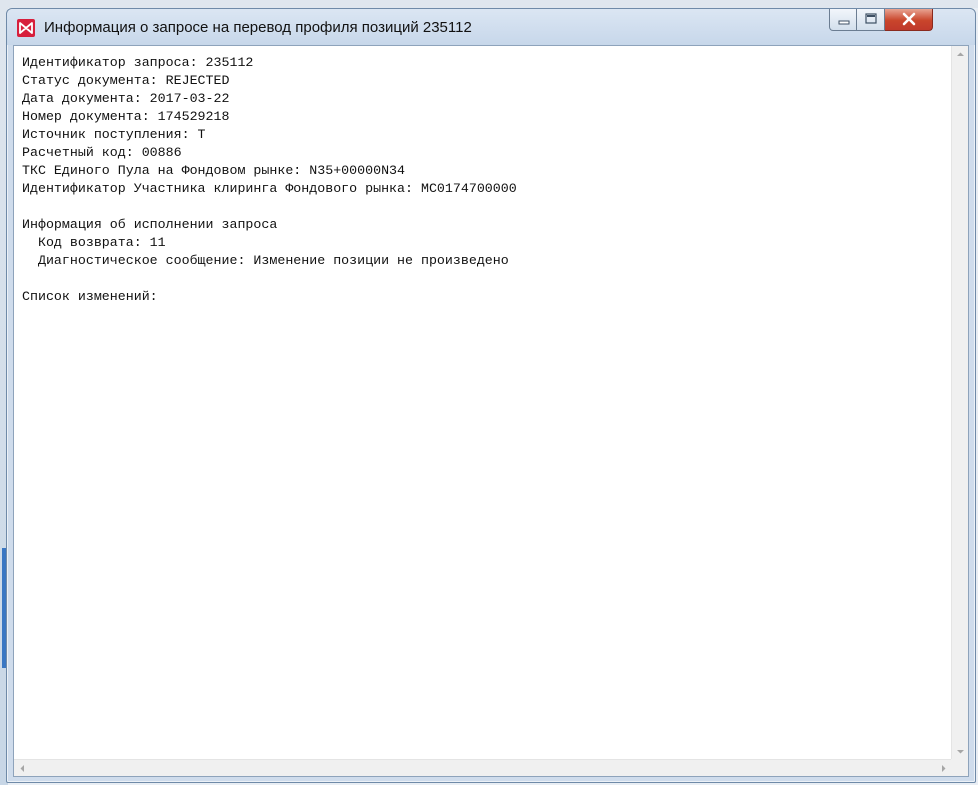  What do you see at coordinates (138, 62) in the screenshot?
I see `text-line: Идентификатор запроса: 235112` at bounding box center [138, 62].